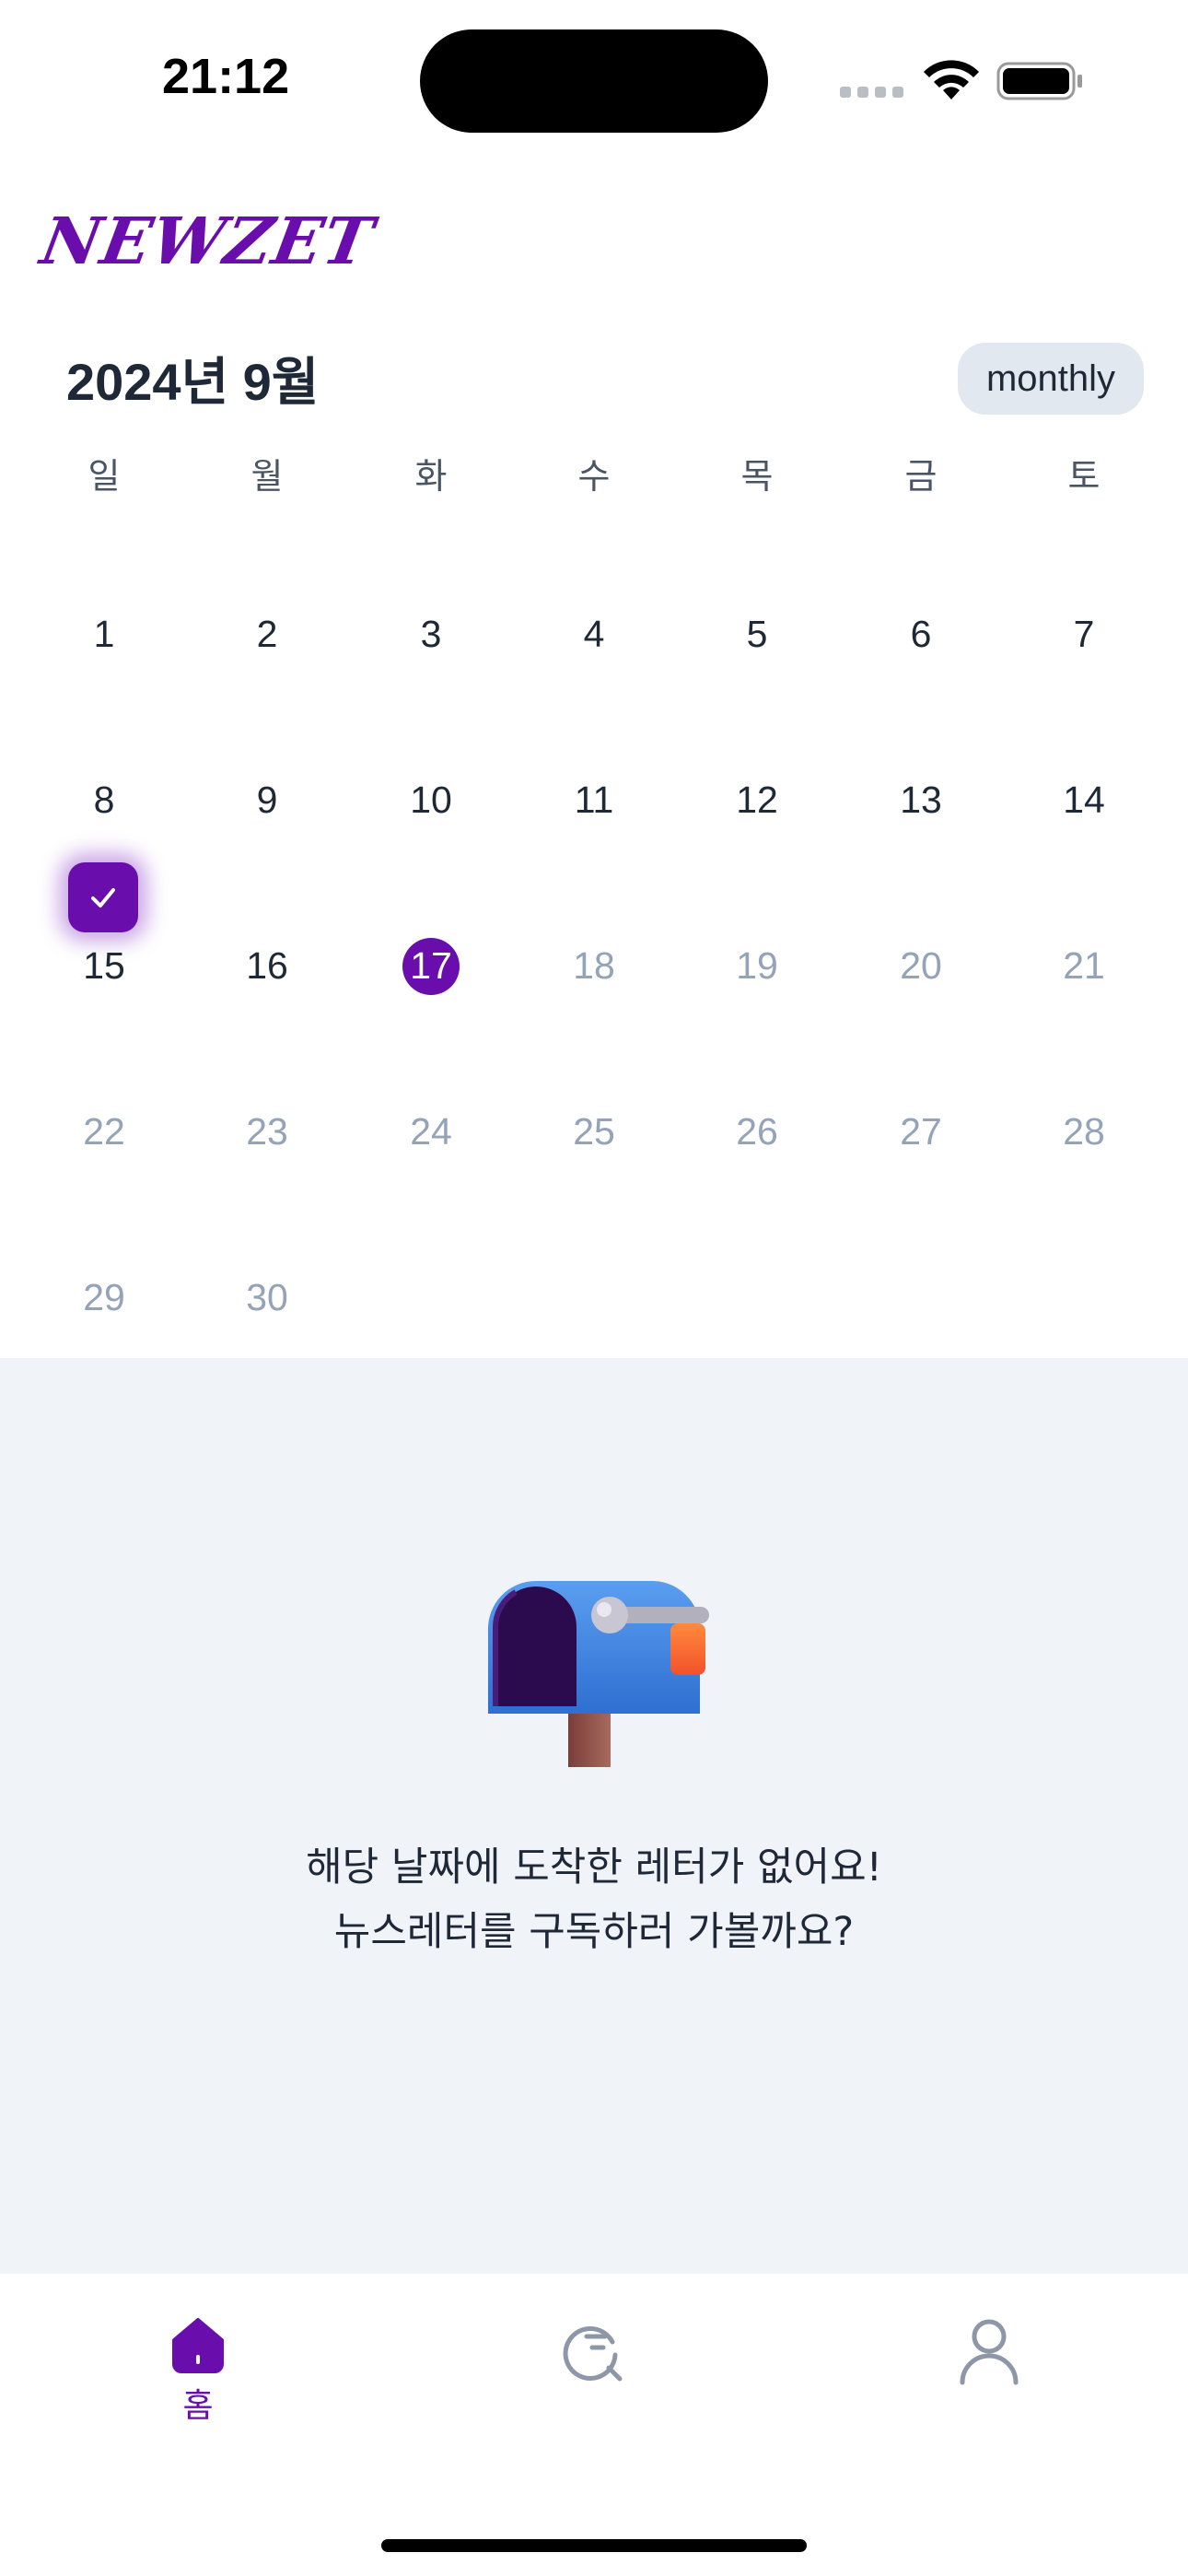 The height and width of the screenshot is (2576, 1188). What do you see at coordinates (104, 1131) in the screenshot?
I see `calendar-day: 22` at bounding box center [104, 1131].